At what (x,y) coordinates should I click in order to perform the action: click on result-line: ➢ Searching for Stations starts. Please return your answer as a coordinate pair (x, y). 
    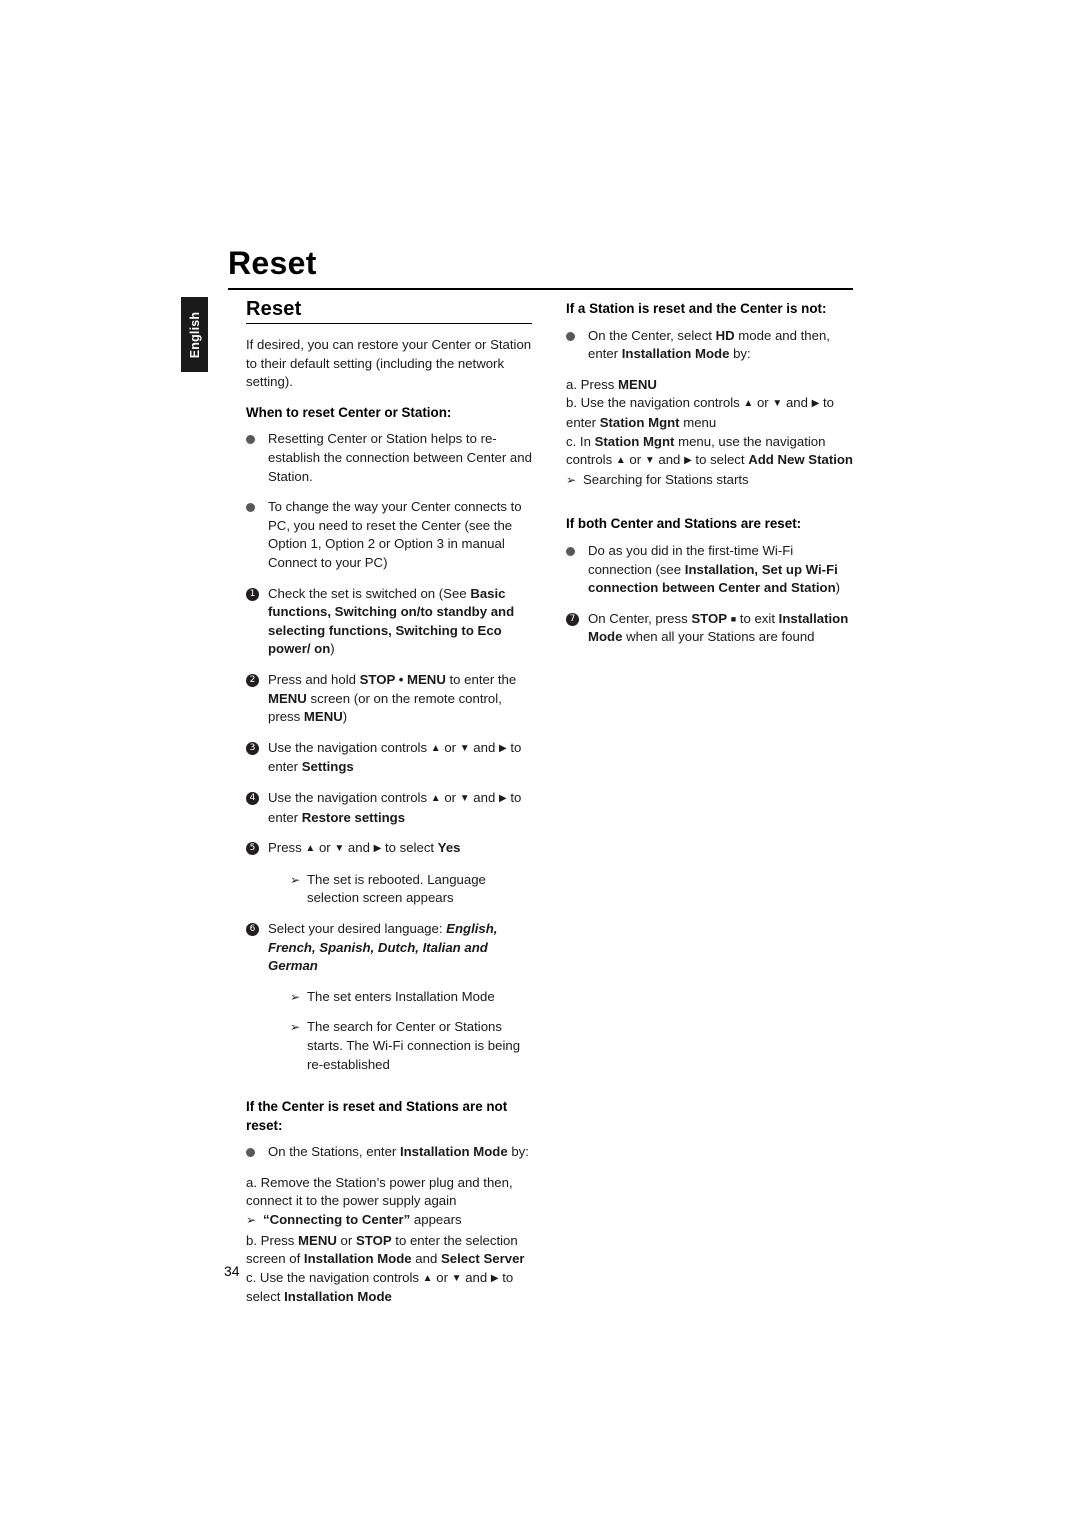
    Looking at the image, I should click on (712, 480).